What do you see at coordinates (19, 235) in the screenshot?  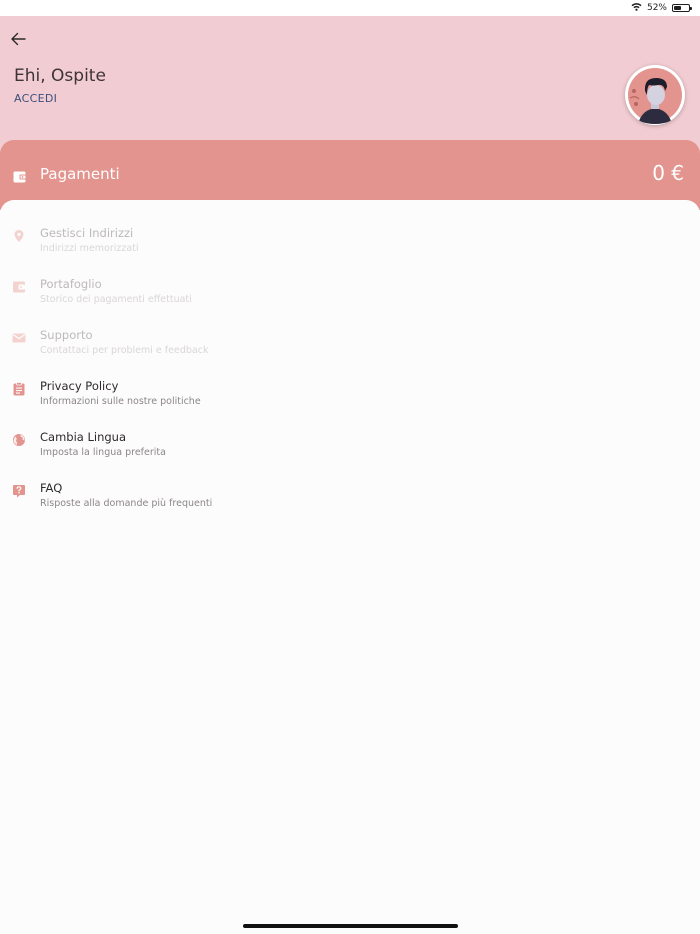 I see `location-pin-icon` at bounding box center [19, 235].